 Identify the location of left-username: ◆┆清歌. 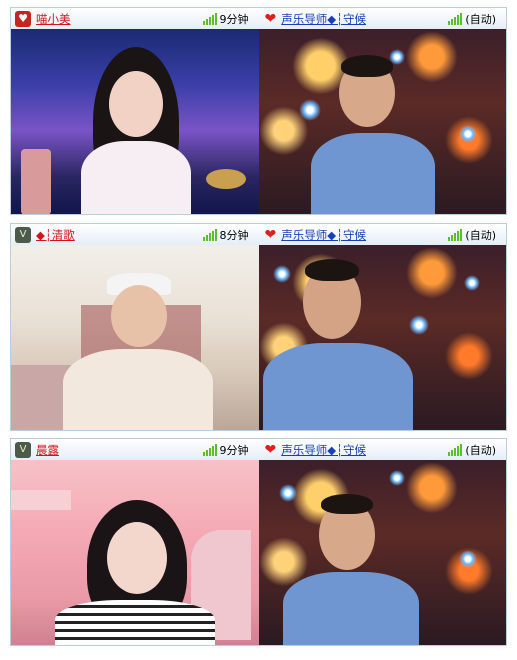
(55, 235).